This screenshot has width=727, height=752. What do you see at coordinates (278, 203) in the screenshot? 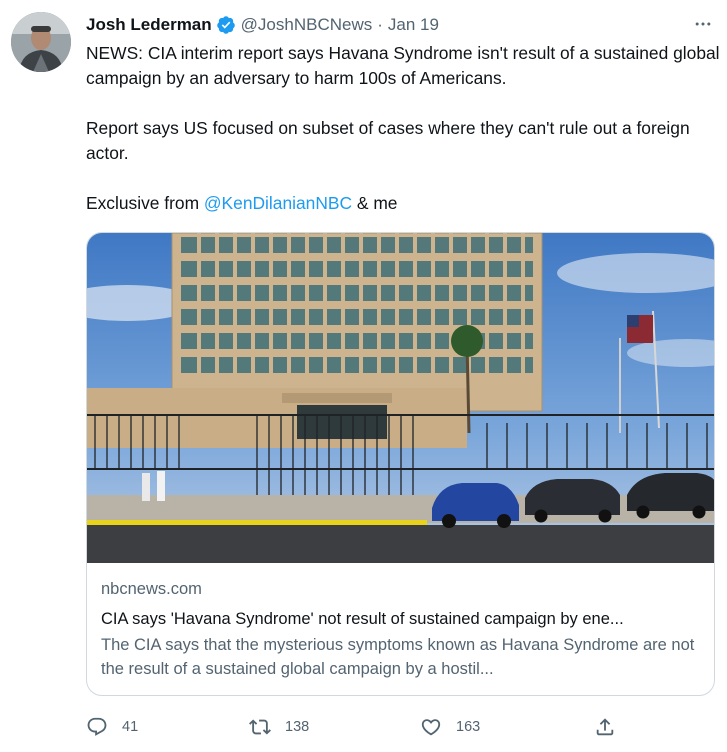
I see `mention-link: @KenDilanianNBC` at bounding box center [278, 203].